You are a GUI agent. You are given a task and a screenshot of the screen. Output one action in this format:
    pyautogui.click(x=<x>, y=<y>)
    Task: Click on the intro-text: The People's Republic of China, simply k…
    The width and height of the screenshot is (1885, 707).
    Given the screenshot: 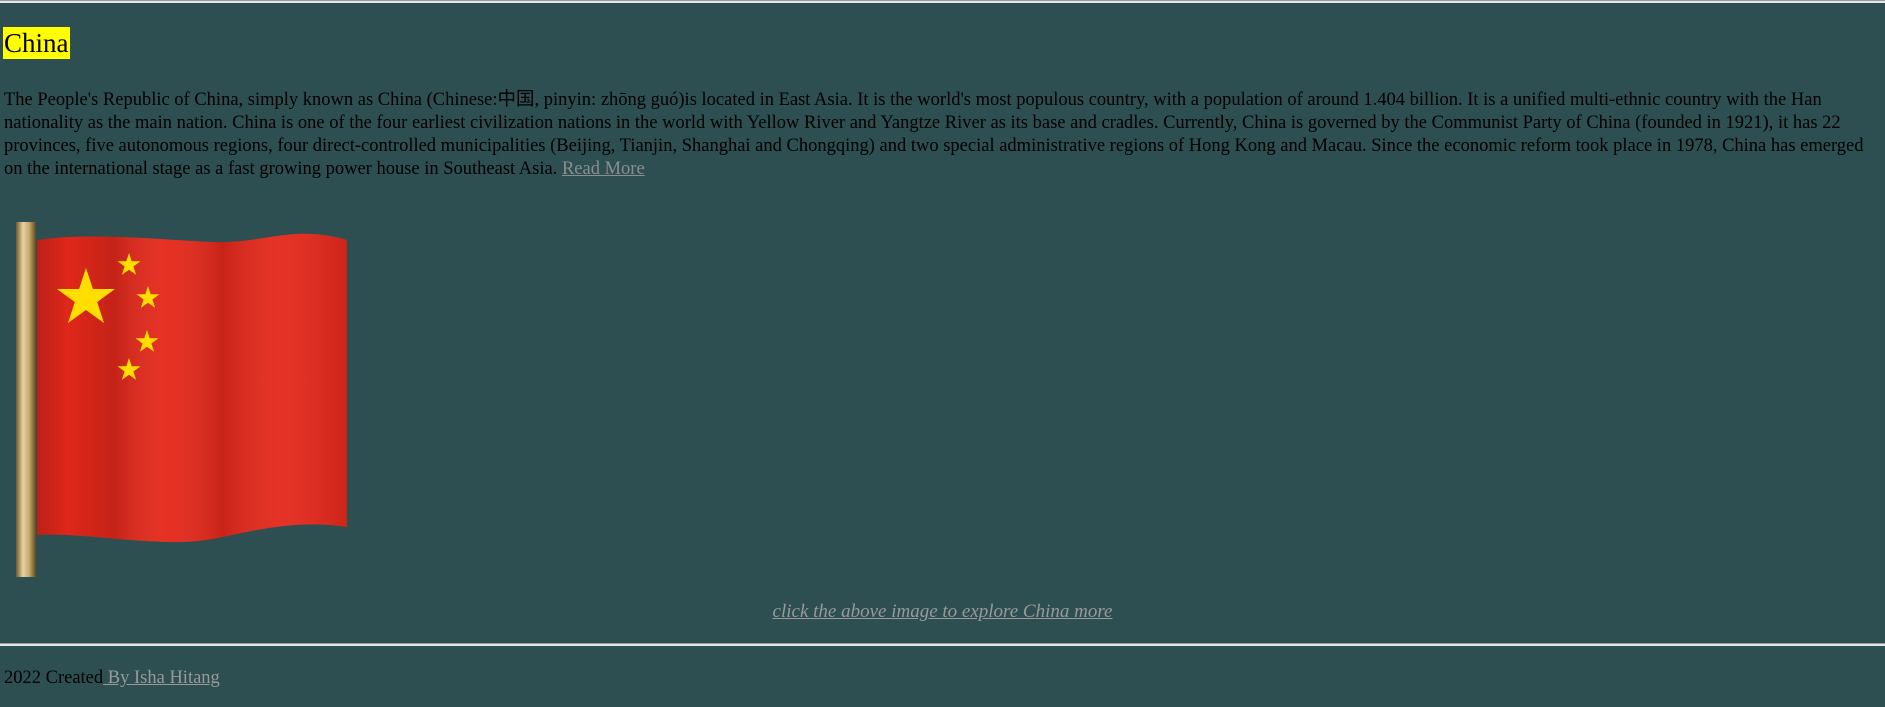 What is the action you would take?
    pyautogui.click(x=934, y=134)
    